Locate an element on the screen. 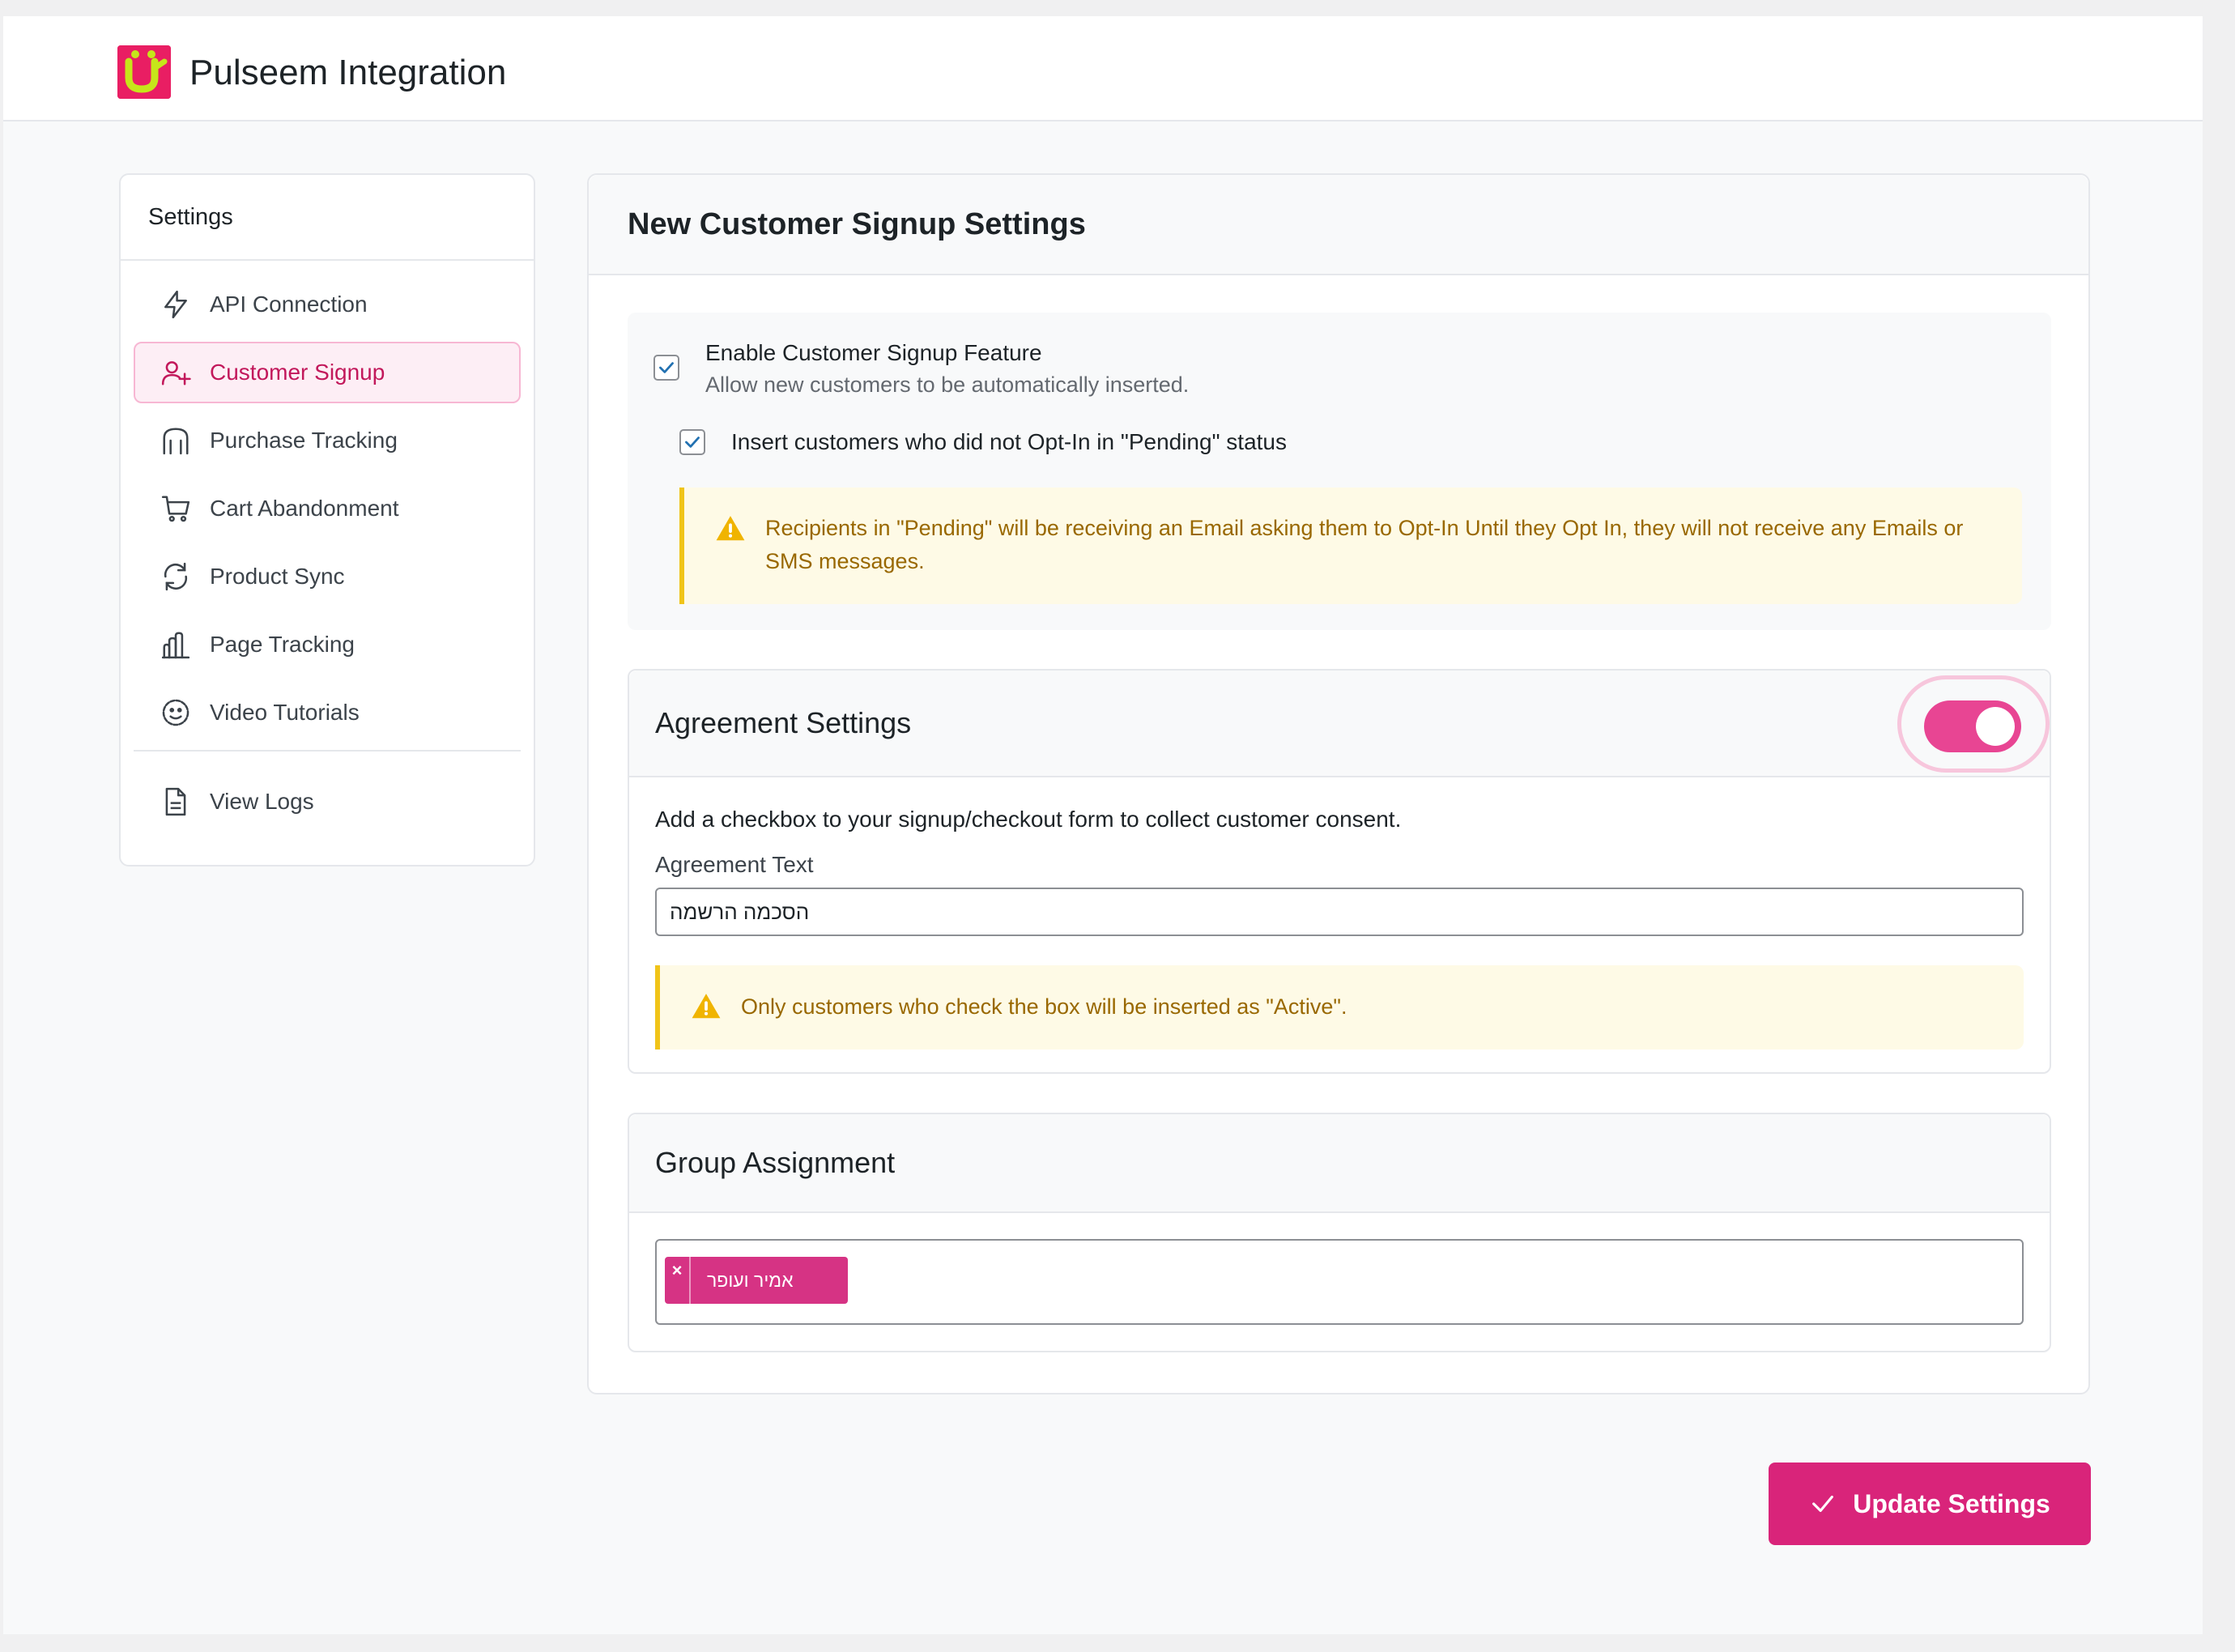 The image size is (2235, 1652). group-assignment-header: Group Assignment is located at coordinates (1339, 1163).